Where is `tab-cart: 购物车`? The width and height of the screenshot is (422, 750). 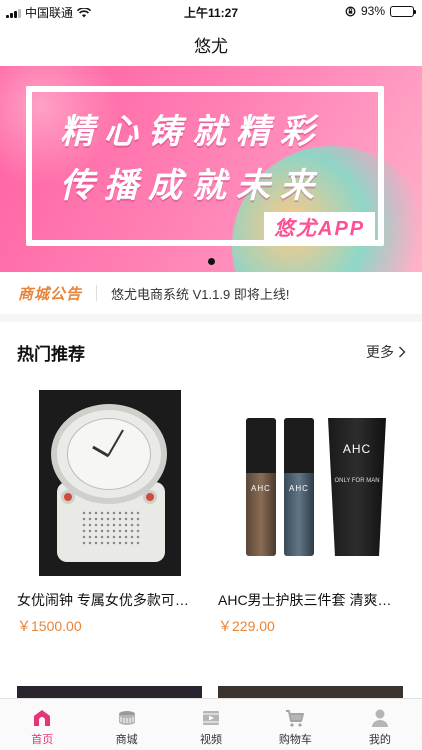 tab-cart: 购物车 is located at coordinates (295, 724).